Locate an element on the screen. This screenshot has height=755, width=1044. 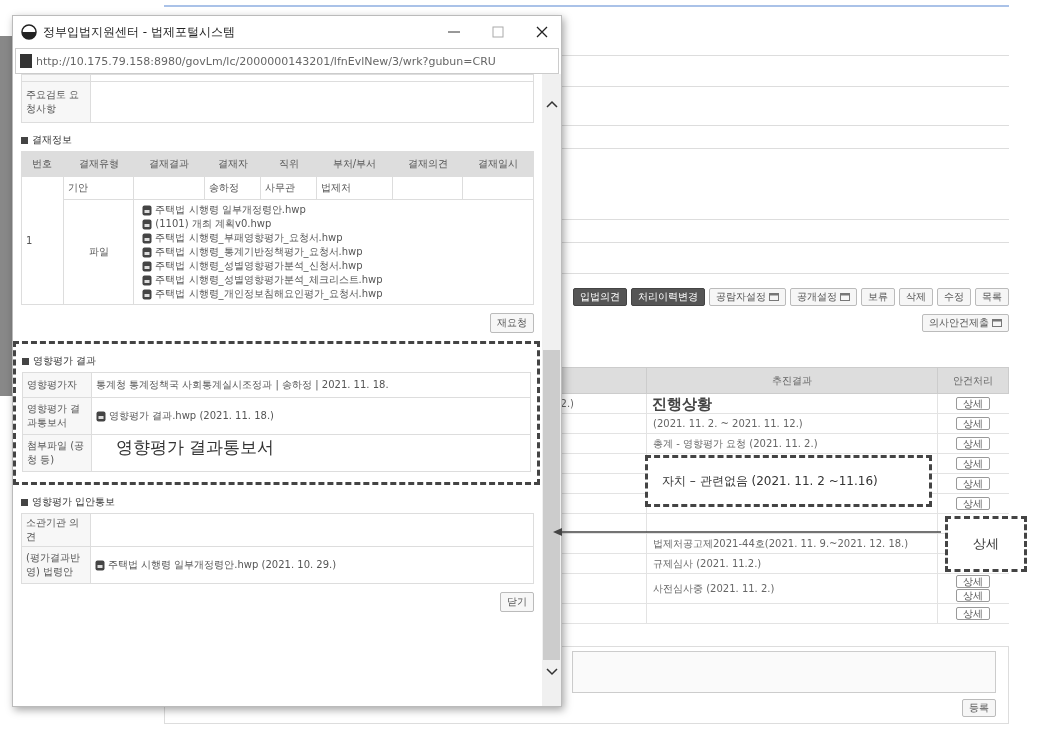
table-cell-text: 법제처 is located at coordinates (336, 187).